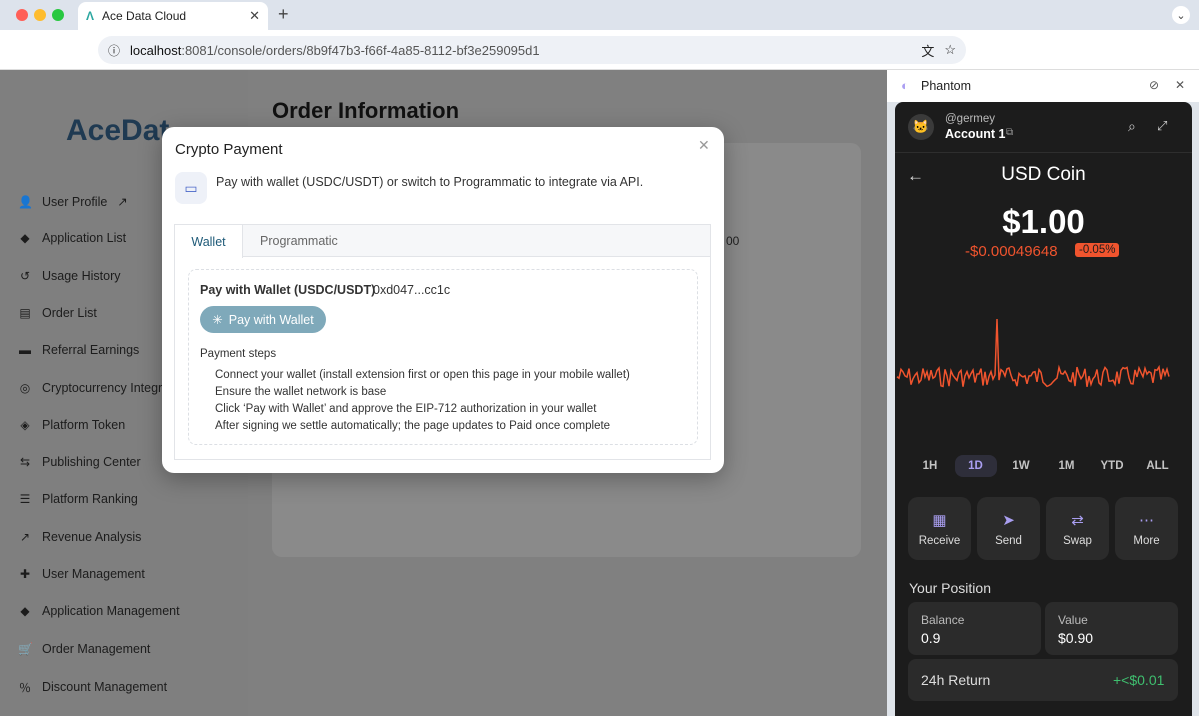 This screenshot has height=716, width=1199. I want to click on more-icon: ⋯, so click(1146, 520).